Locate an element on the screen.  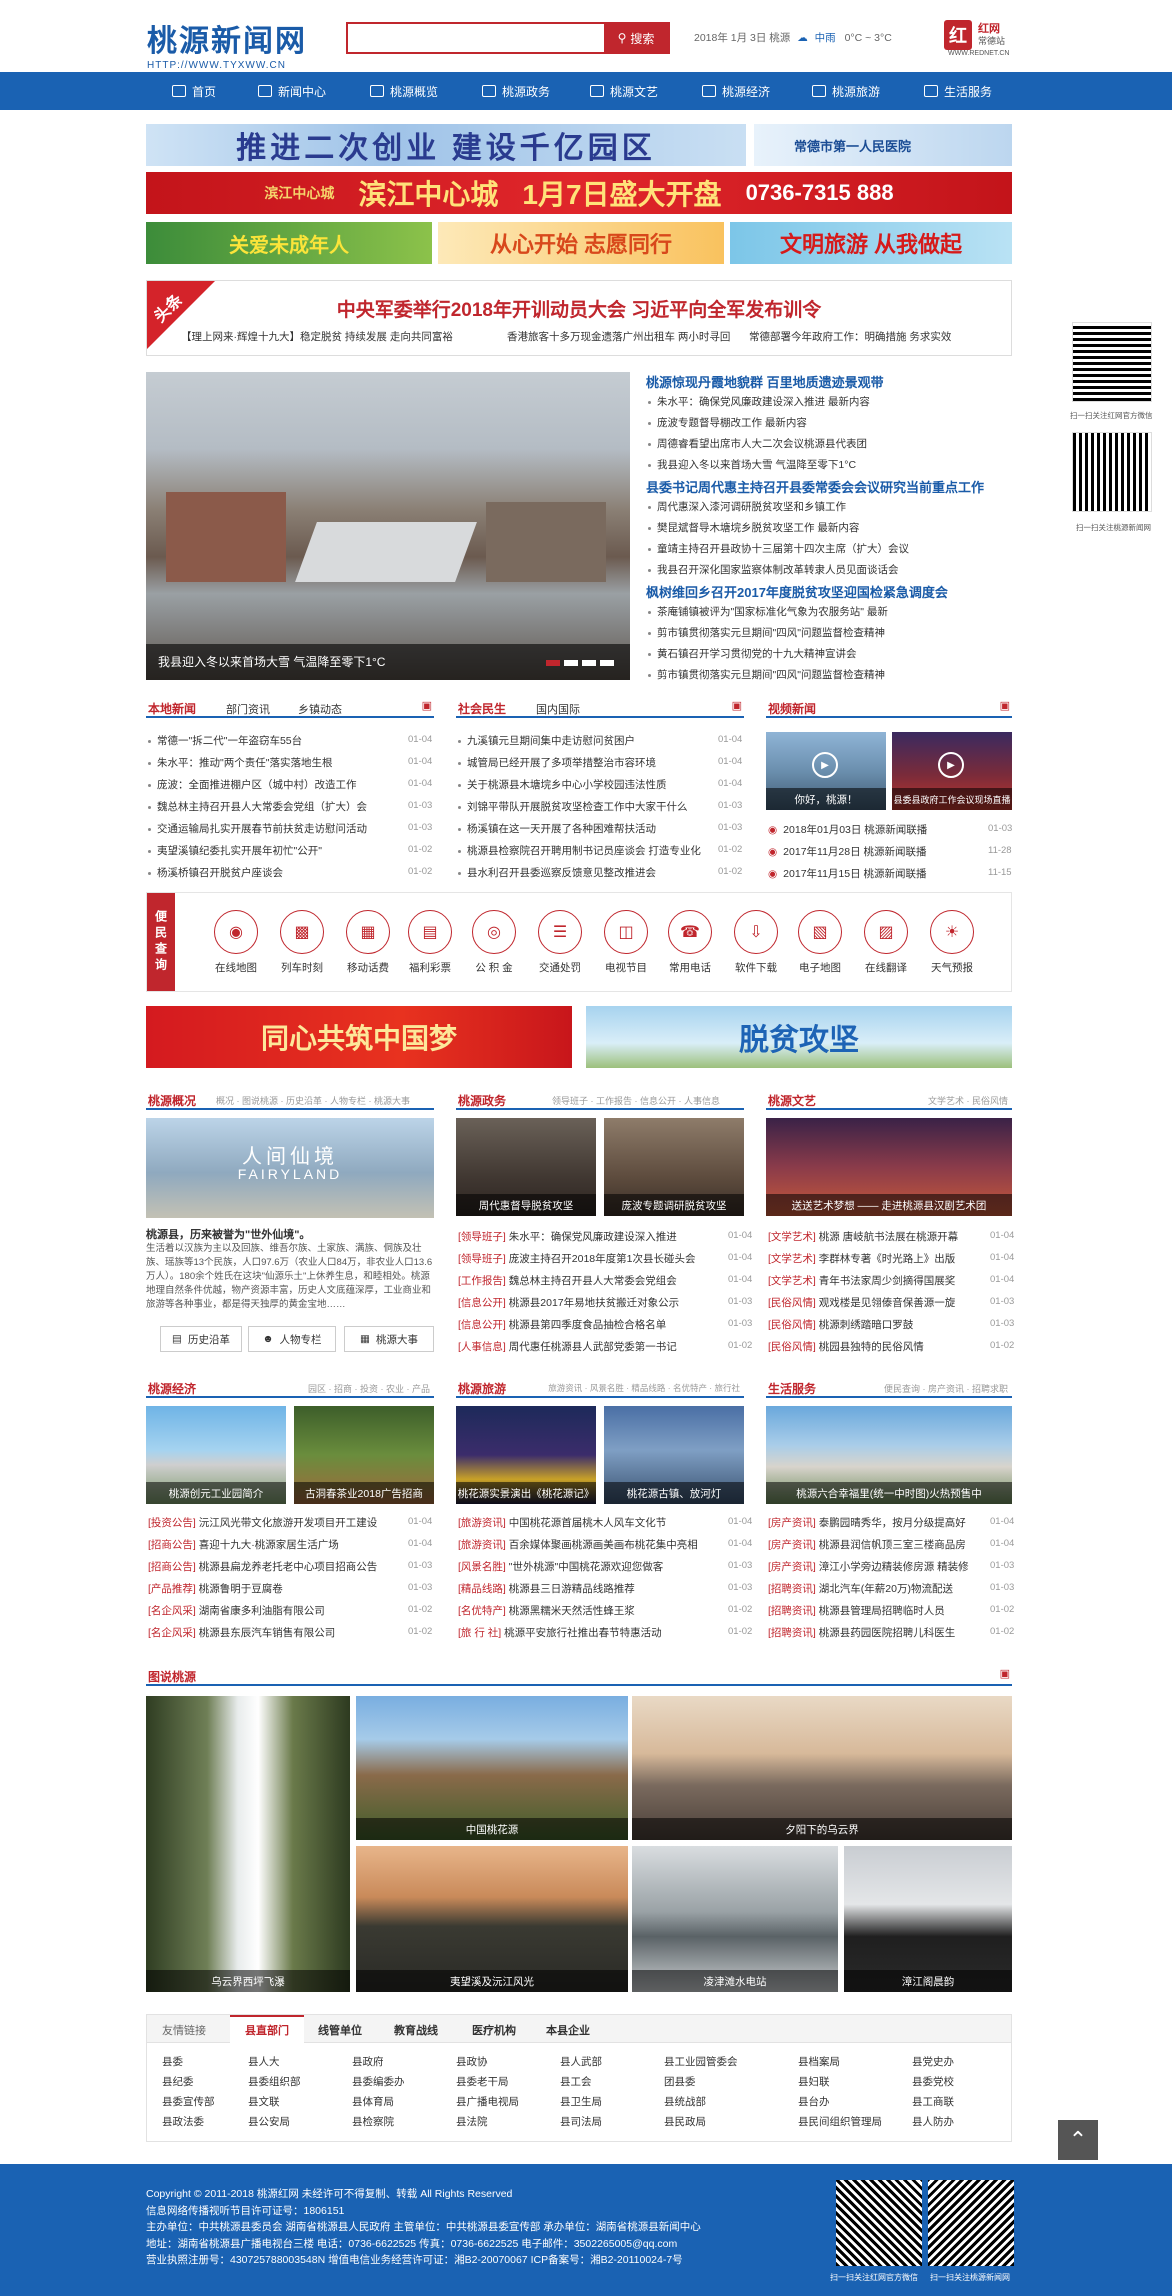
video-item: ◉ 2017年11月28日 桃源新闻联播 is located at coordinates (847, 851).